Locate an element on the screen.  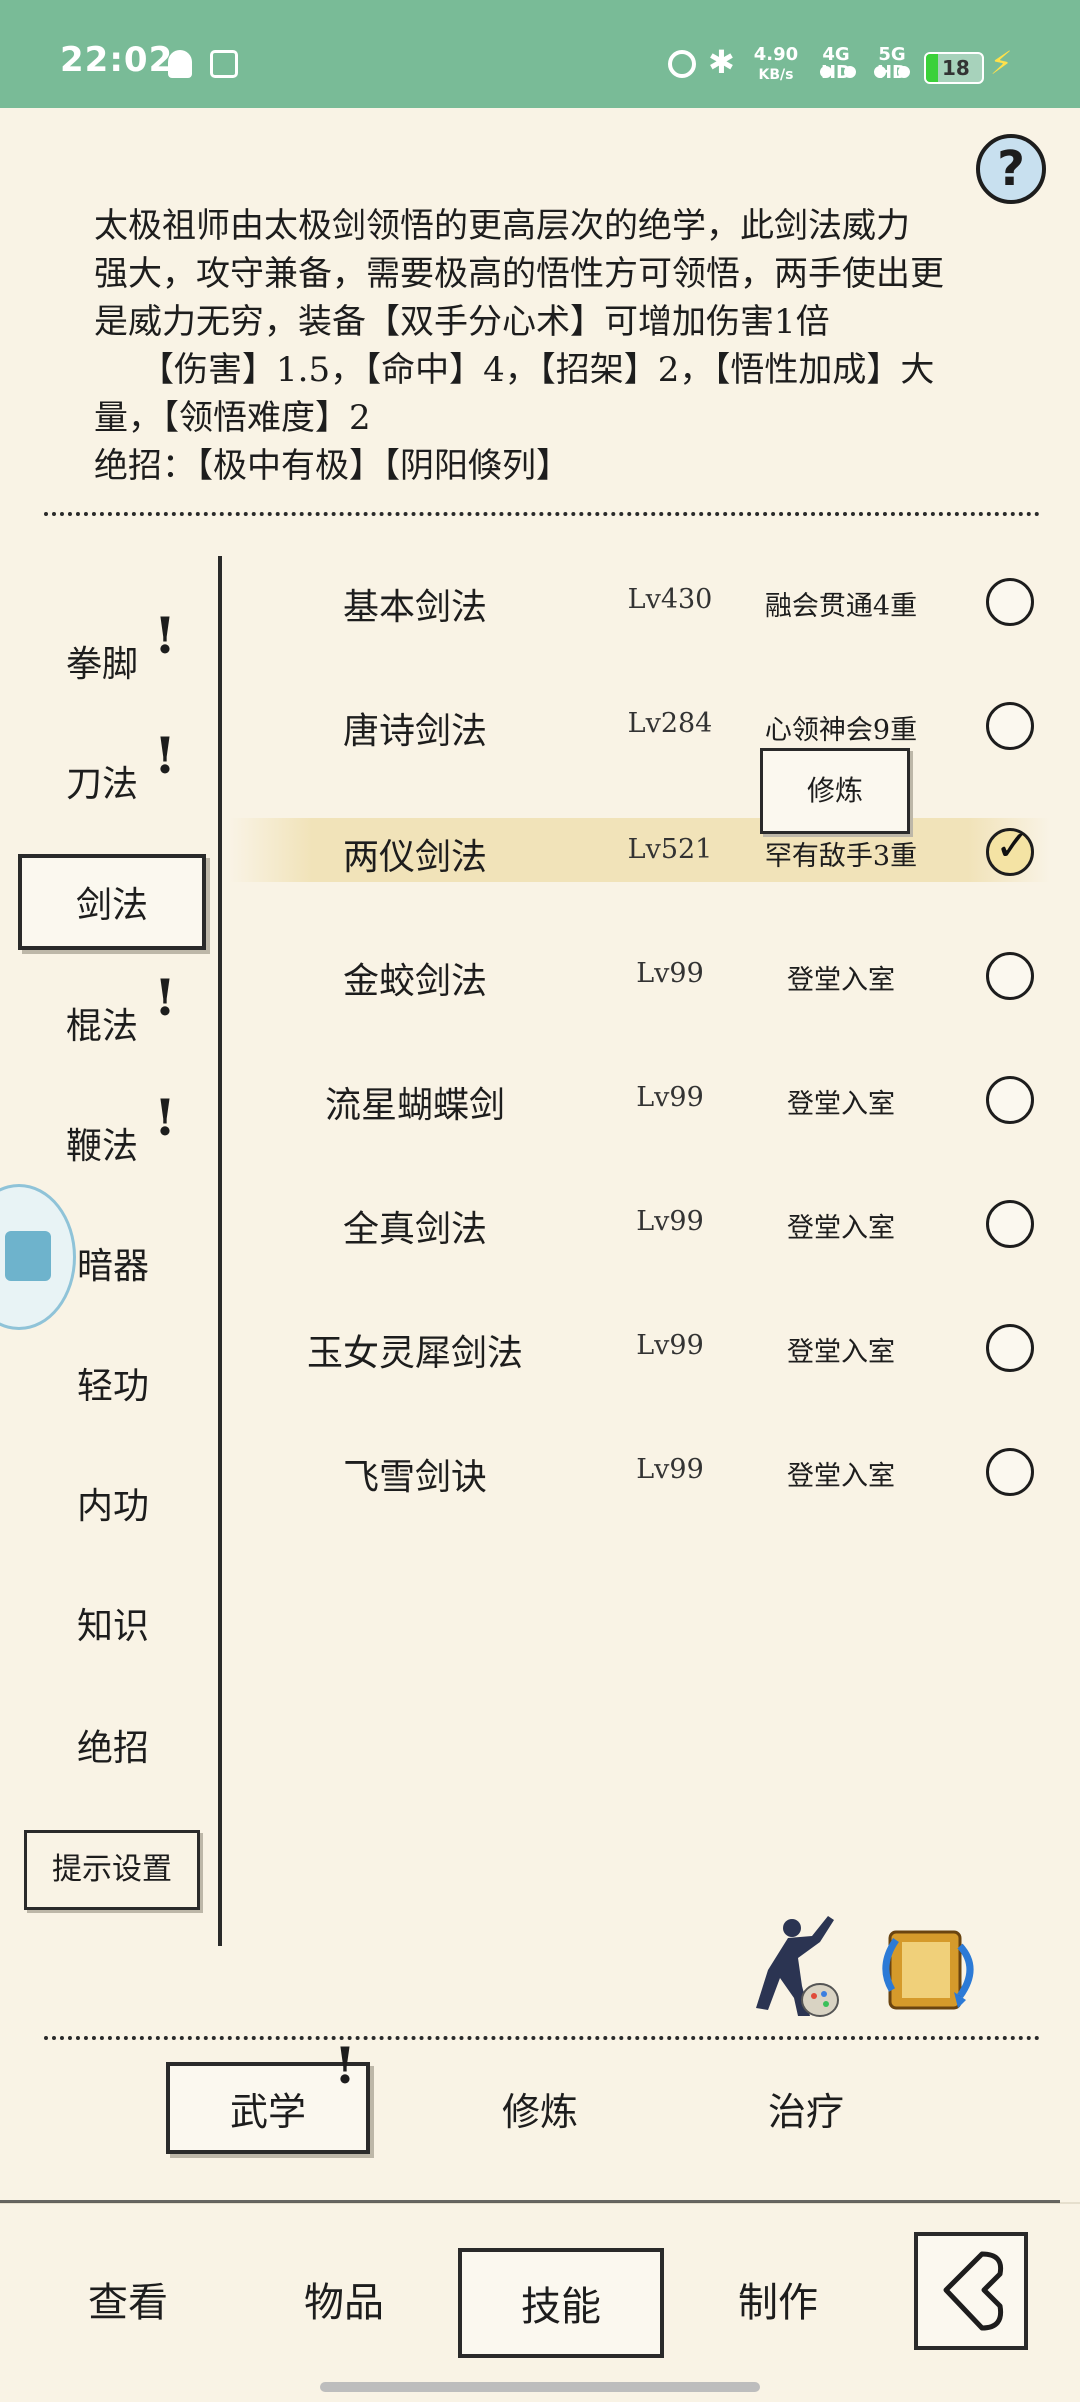
skill-row-selected: 两仪剑法 Lv521 罕有敌手3重 is located at coordinates (640, 850).